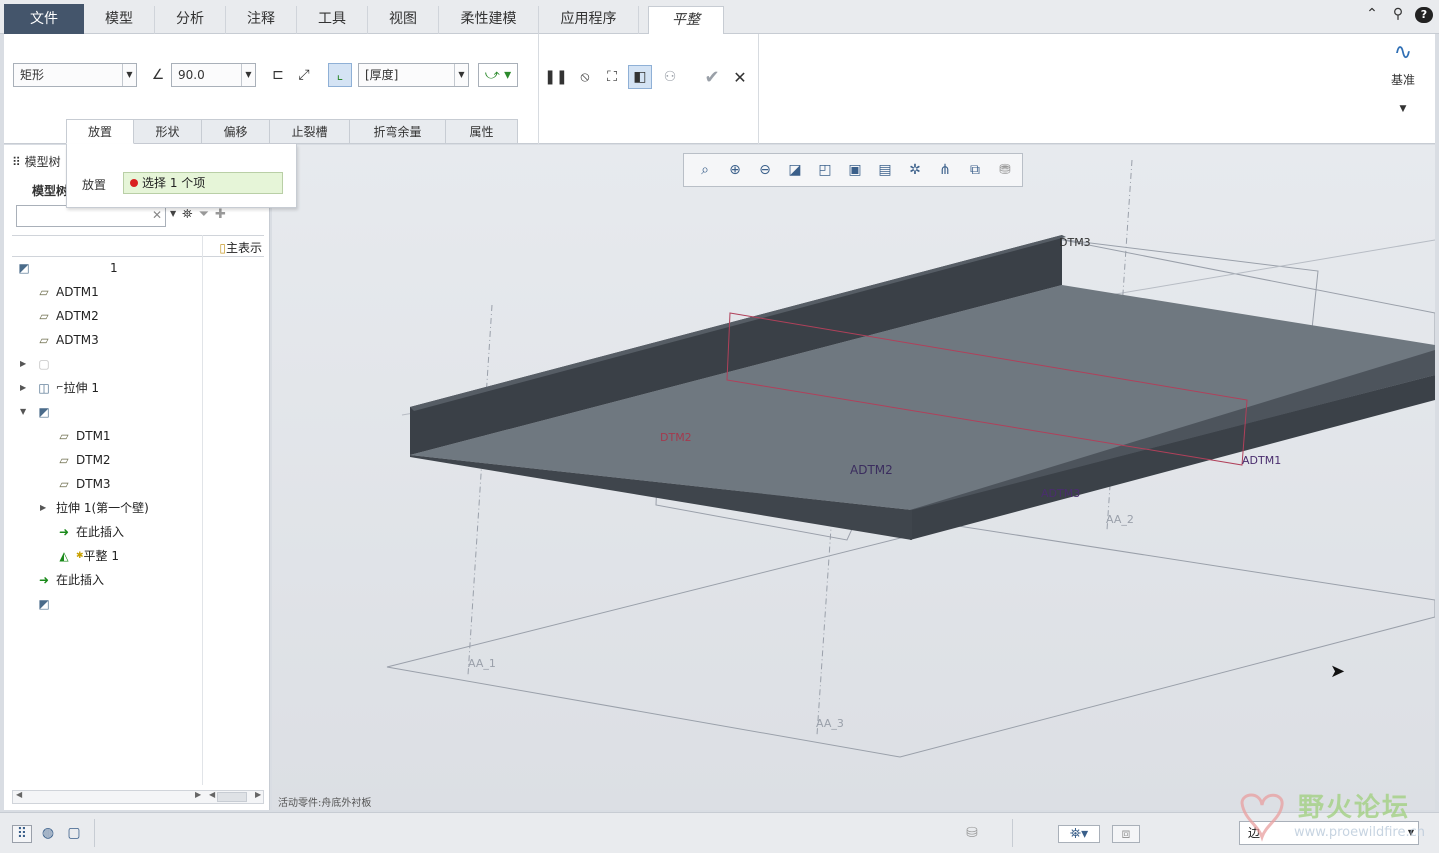  What do you see at coordinates (975, 170) in the screenshot?
I see `annotation-display-icon: ⧉` at bounding box center [975, 170].